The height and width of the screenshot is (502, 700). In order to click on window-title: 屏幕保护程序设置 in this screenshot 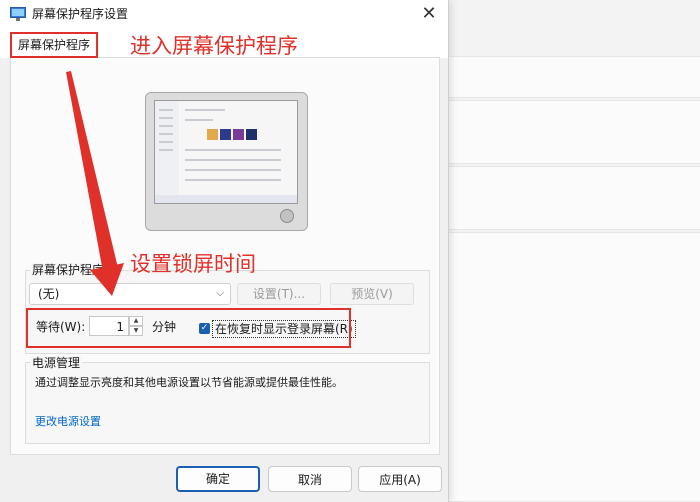, I will do `click(80, 14)`.